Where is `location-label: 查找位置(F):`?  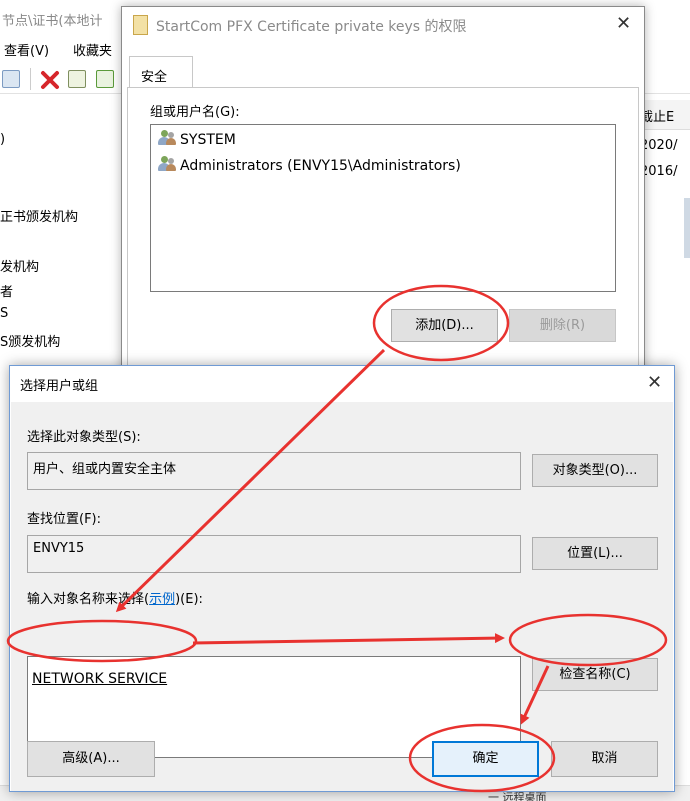
location-label: 查找位置(F): is located at coordinates (64, 519).